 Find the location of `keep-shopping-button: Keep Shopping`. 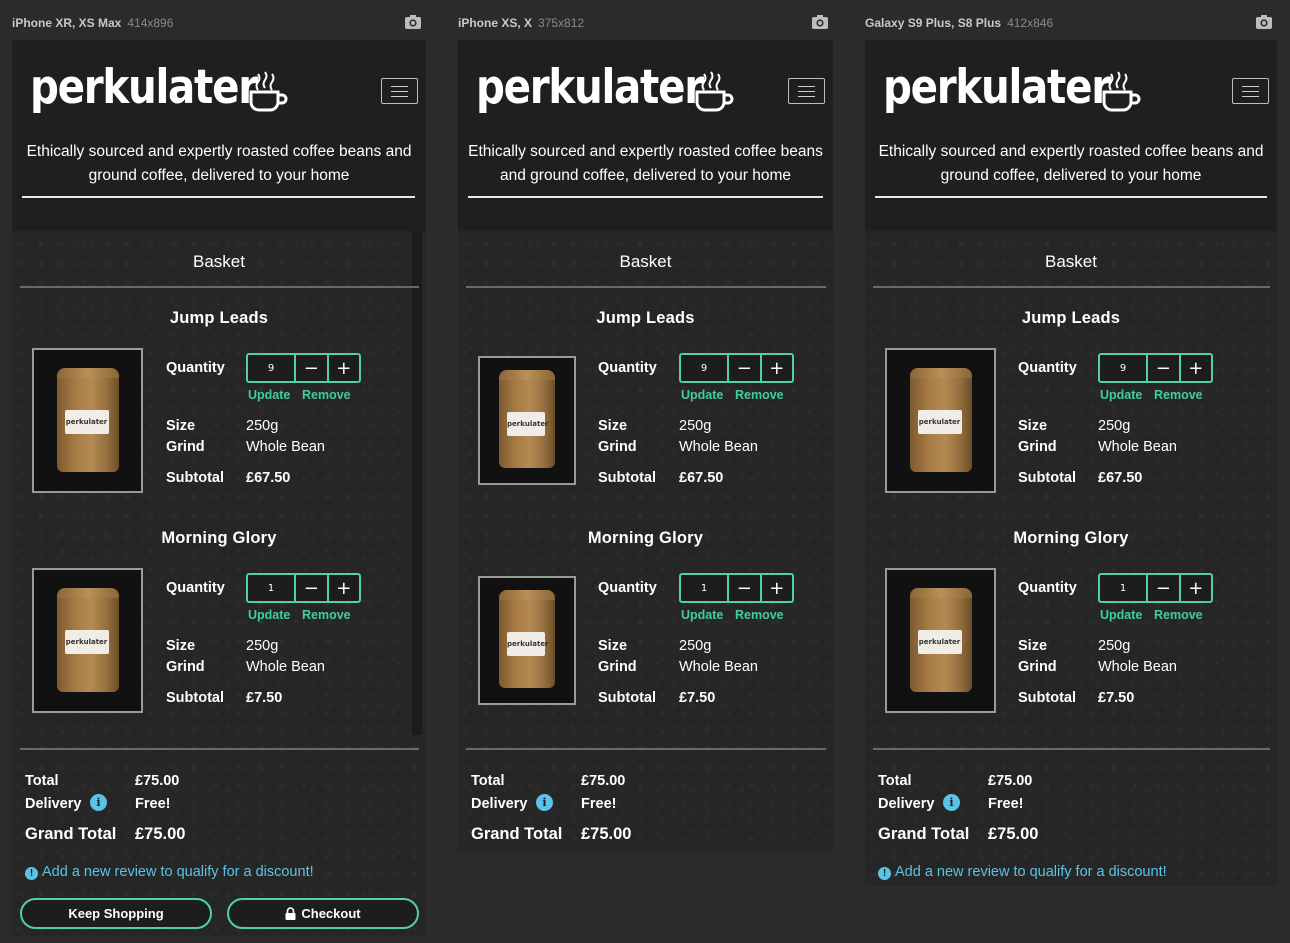

keep-shopping-button: Keep Shopping is located at coordinates (116, 913).